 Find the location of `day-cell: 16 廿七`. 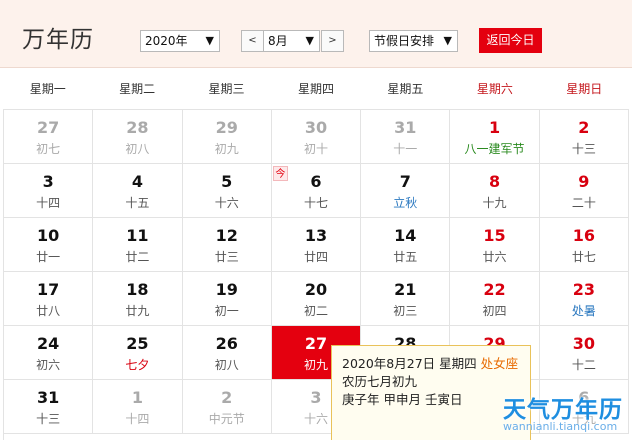

day-cell: 16 廿七 is located at coordinates (584, 245).